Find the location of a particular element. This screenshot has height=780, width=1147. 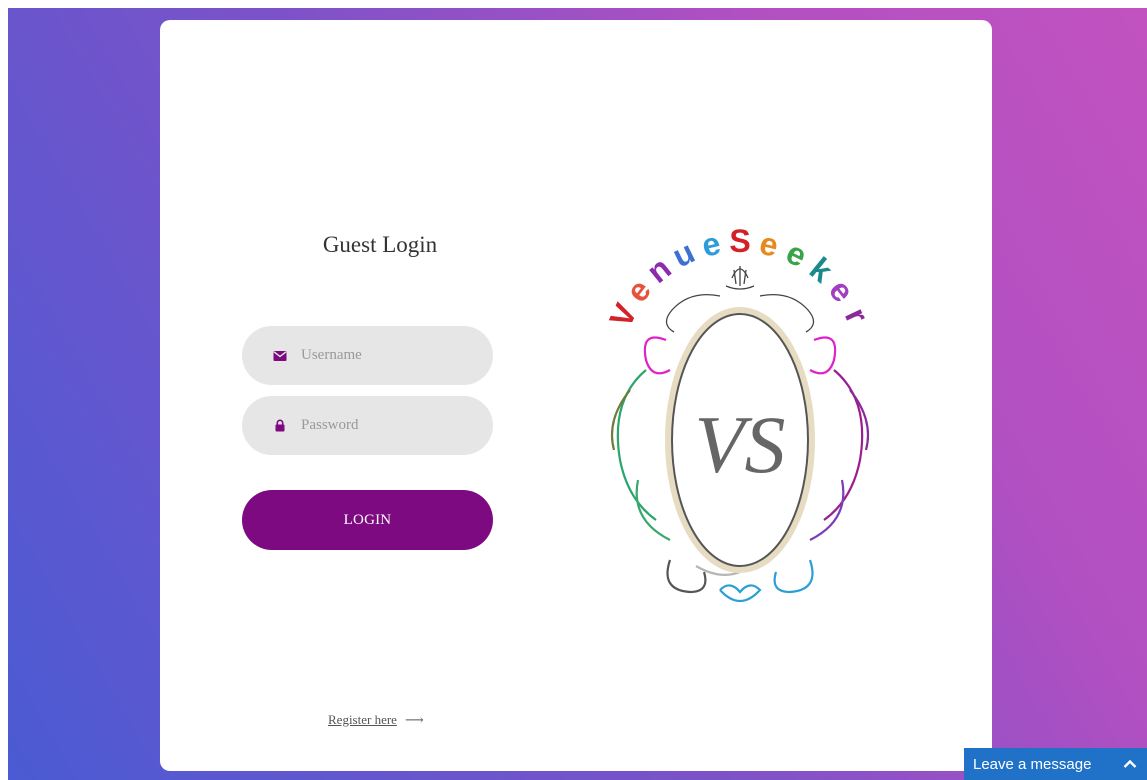

brand-letter: n is located at coordinates (659, 270).